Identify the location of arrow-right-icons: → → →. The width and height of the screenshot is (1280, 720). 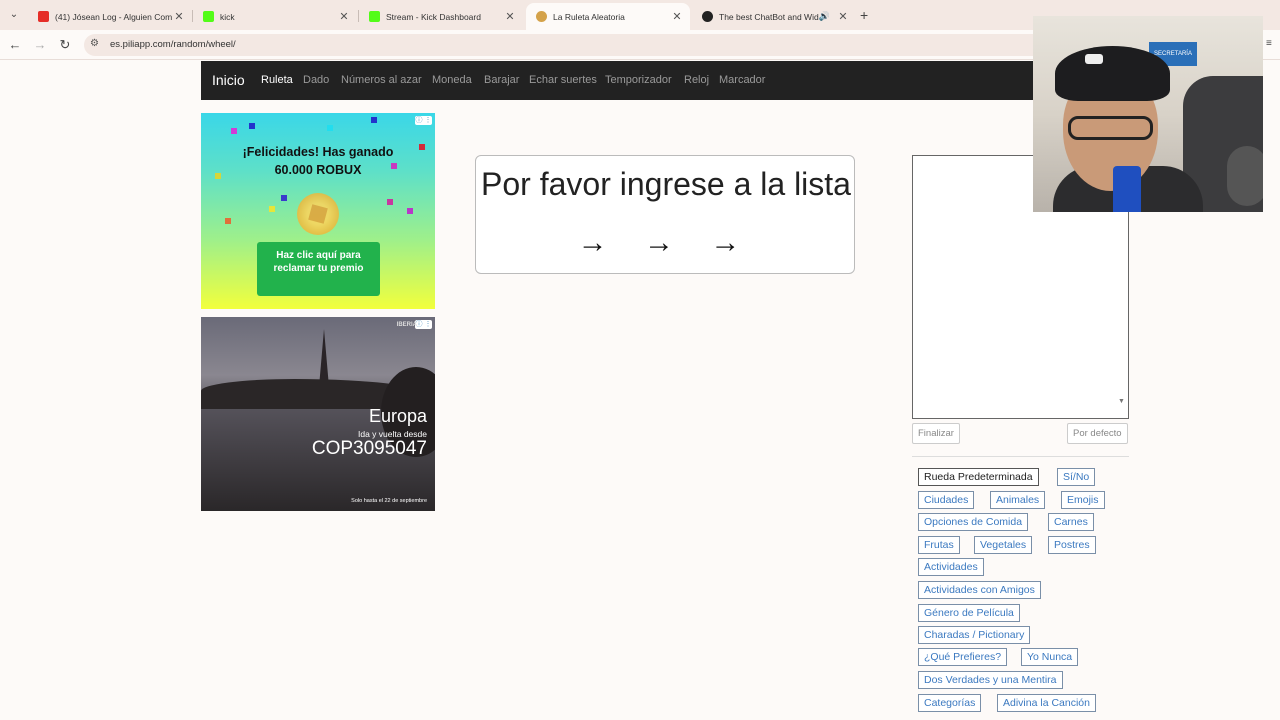
(666, 242).